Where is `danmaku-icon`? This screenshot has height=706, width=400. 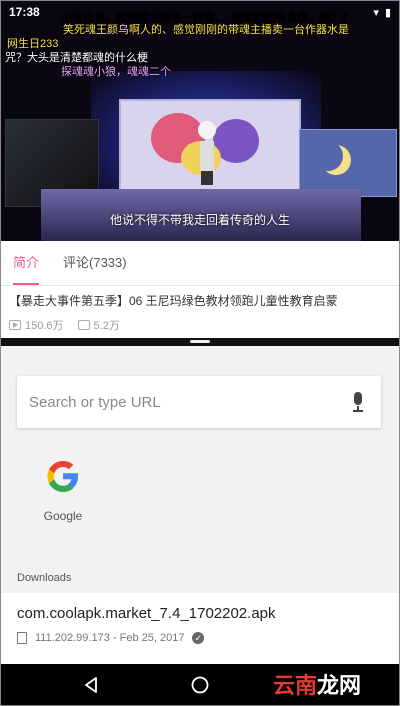 danmaku-icon is located at coordinates (83, 325).